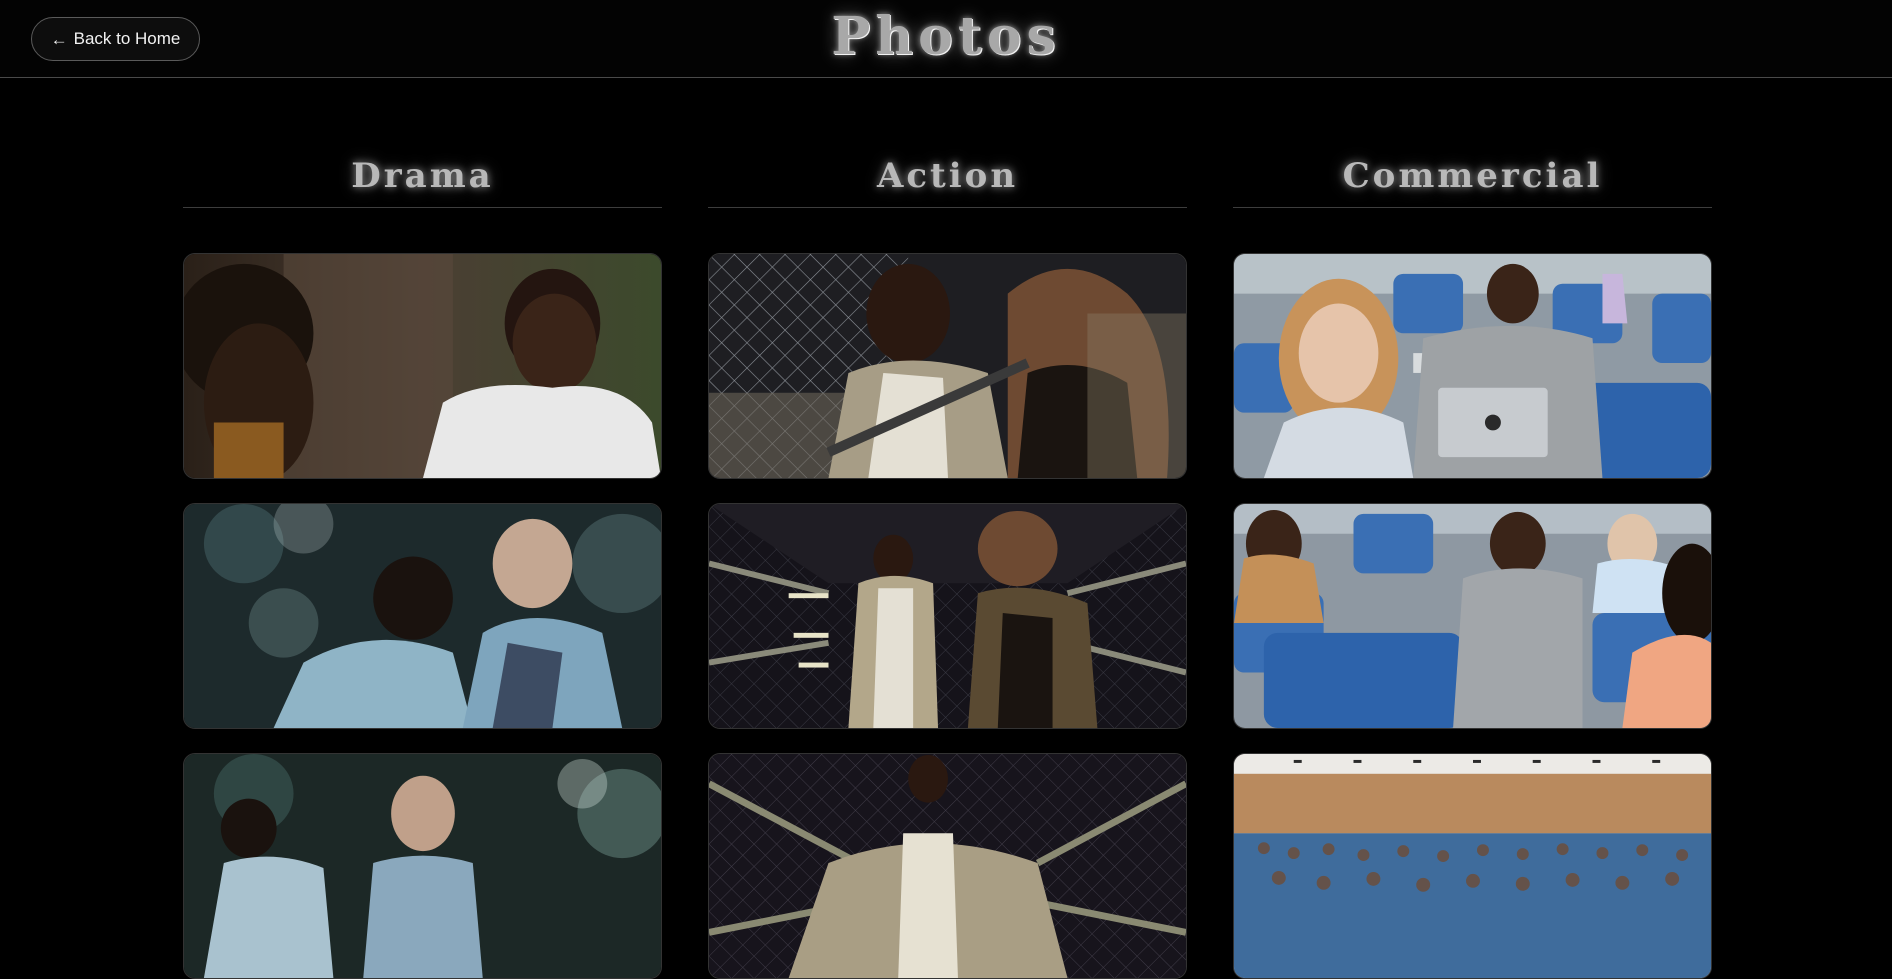  Describe the element at coordinates (422, 179) in the screenshot. I see `column-title-drama: Drama` at that location.